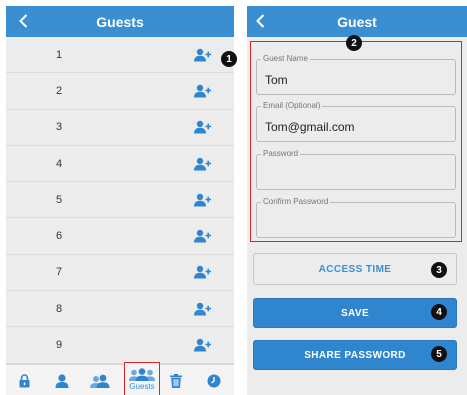 This screenshot has width=467, height=395. Describe the element at coordinates (59, 345) in the screenshot. I see `guest-number: 9` at that location.